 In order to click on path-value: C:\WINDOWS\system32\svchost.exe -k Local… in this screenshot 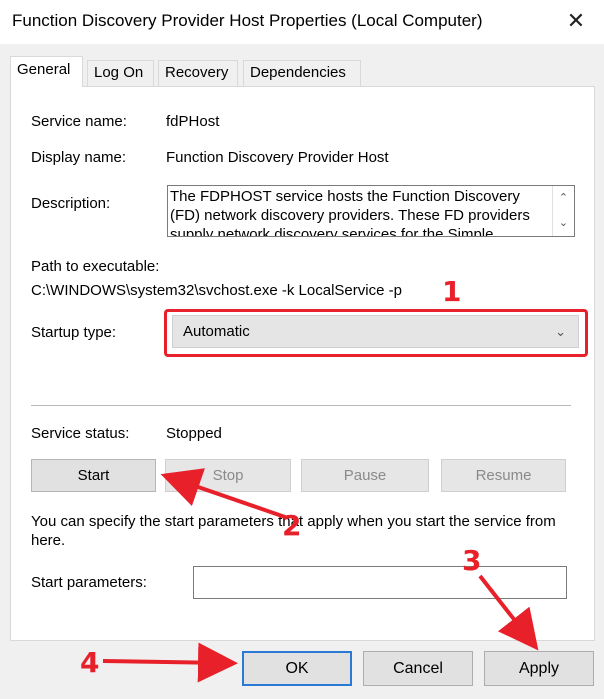, I will do `click(216, 290)`.